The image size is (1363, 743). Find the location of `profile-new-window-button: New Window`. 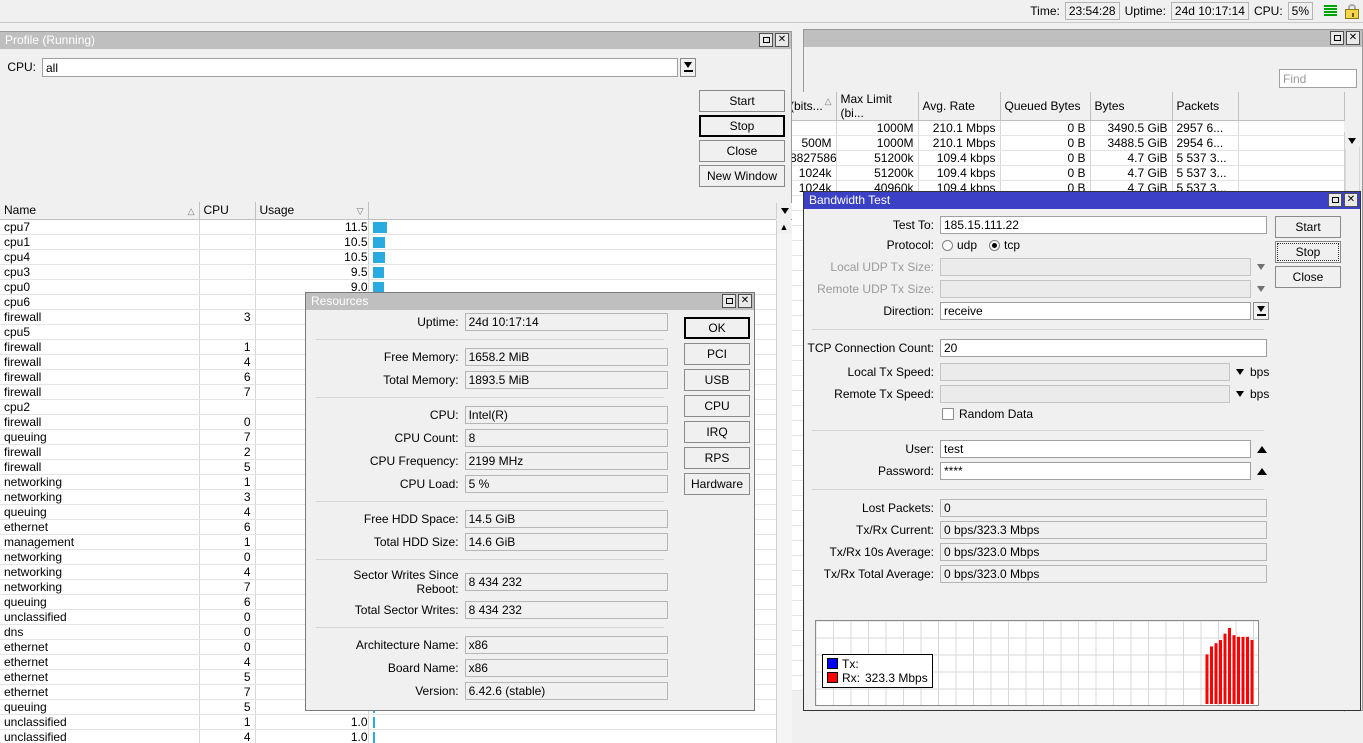

profile-new-window-button: New Window is located at coordinates (742, 176).